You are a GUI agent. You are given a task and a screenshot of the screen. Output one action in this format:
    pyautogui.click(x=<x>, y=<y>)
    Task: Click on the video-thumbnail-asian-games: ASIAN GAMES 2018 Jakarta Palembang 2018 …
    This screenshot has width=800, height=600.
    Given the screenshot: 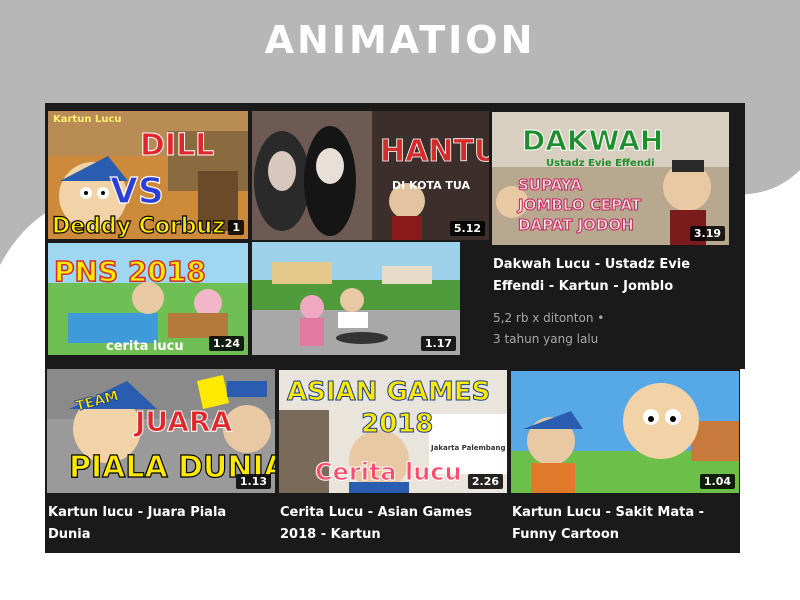 What is the action you would take?
    pyautogui.click(x=393, y=431)
    